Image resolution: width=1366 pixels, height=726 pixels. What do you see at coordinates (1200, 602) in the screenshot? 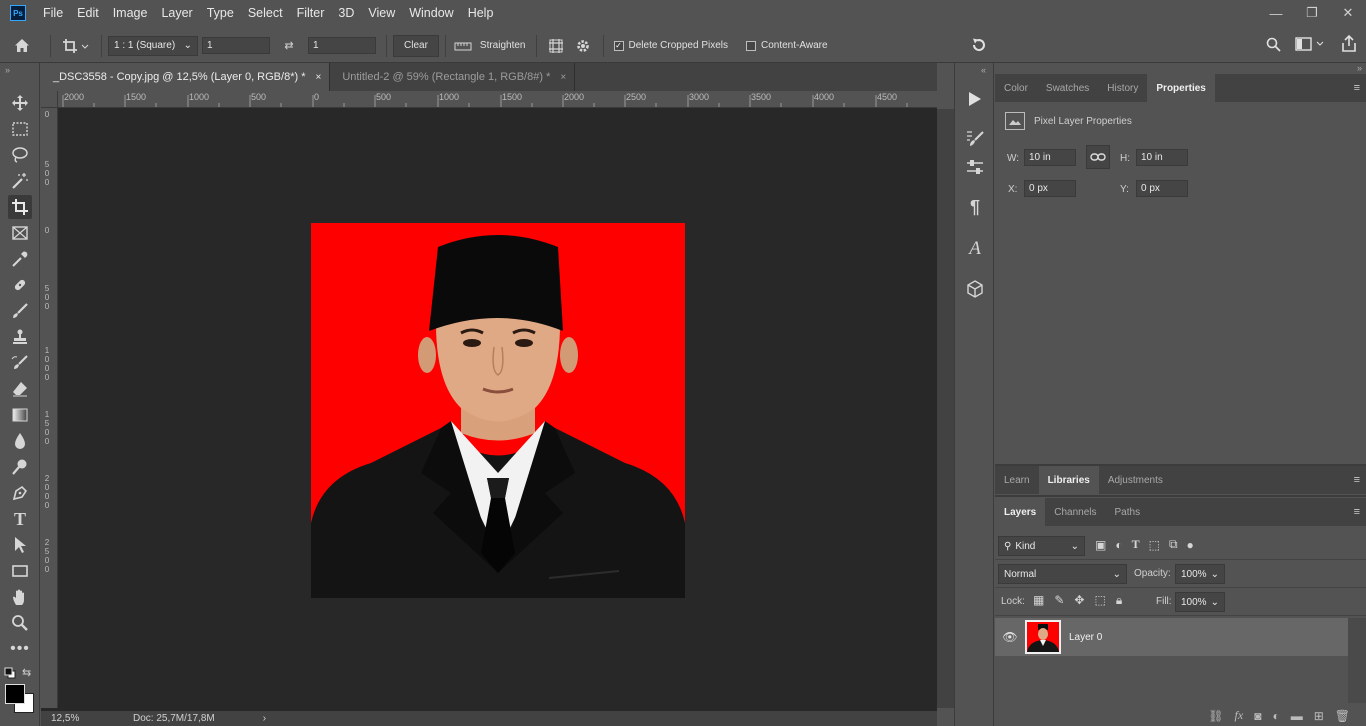
I see `fill-field: 100% ⌄` at bounding box center [1200, 602].